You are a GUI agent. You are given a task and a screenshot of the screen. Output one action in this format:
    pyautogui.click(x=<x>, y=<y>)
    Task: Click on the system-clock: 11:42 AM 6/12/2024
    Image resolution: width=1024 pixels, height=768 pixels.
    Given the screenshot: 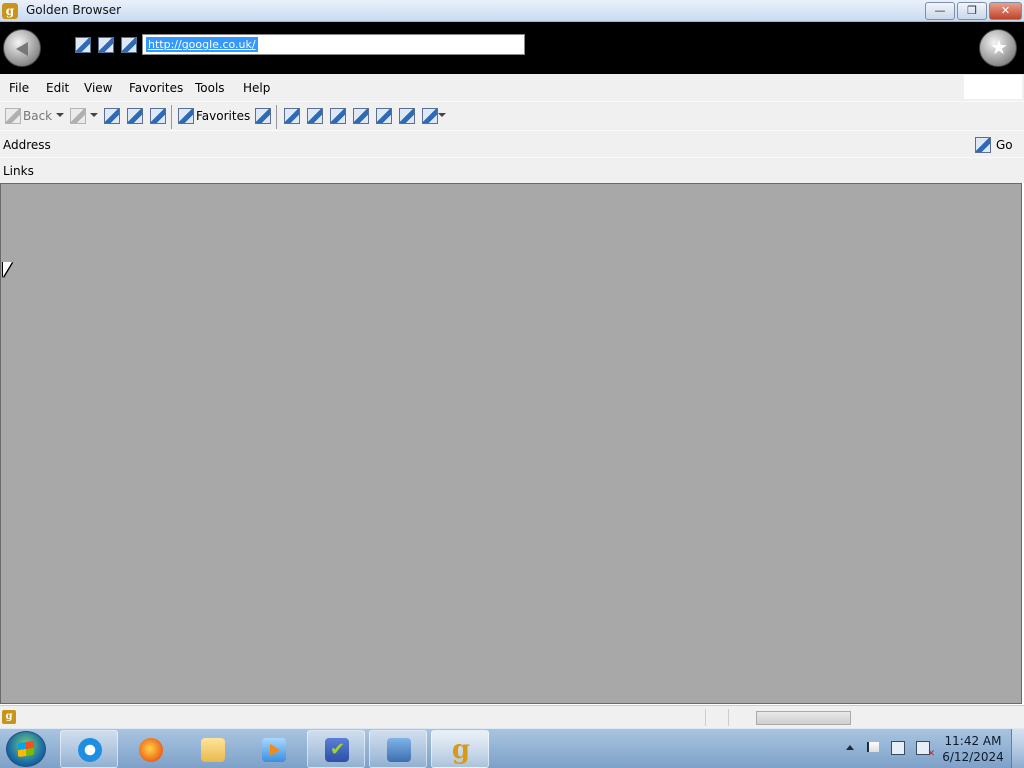 What is the action you would take?
    pyautogui.click(x=973, y=749)
    